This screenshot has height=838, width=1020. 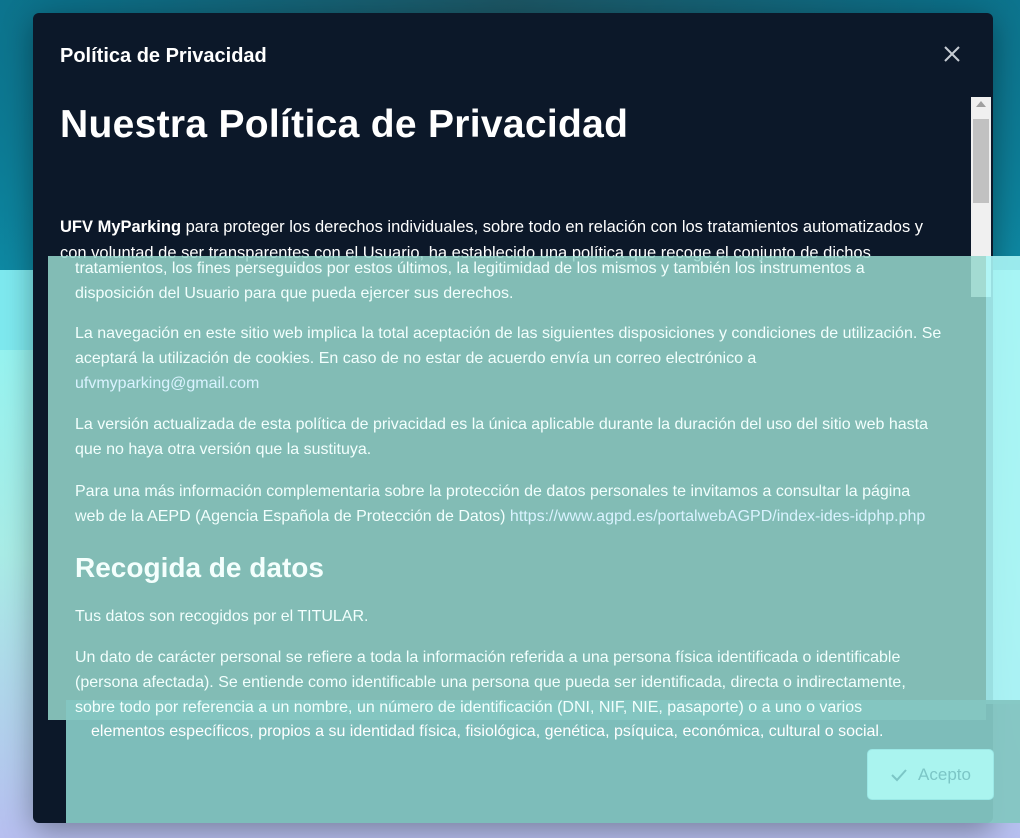 I want to click on close-icon, so click(x=952, y=54).